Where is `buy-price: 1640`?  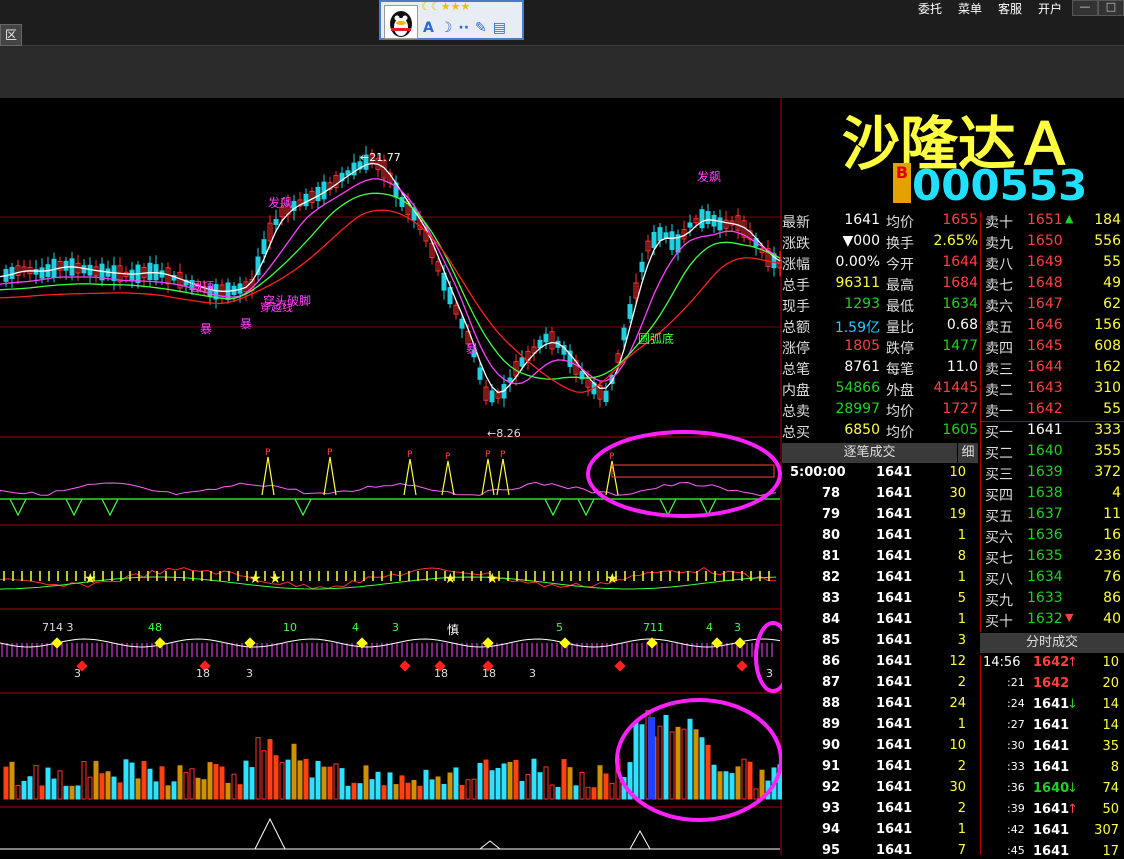 buy-price: 1640 is located at coordinates (1045, 451).